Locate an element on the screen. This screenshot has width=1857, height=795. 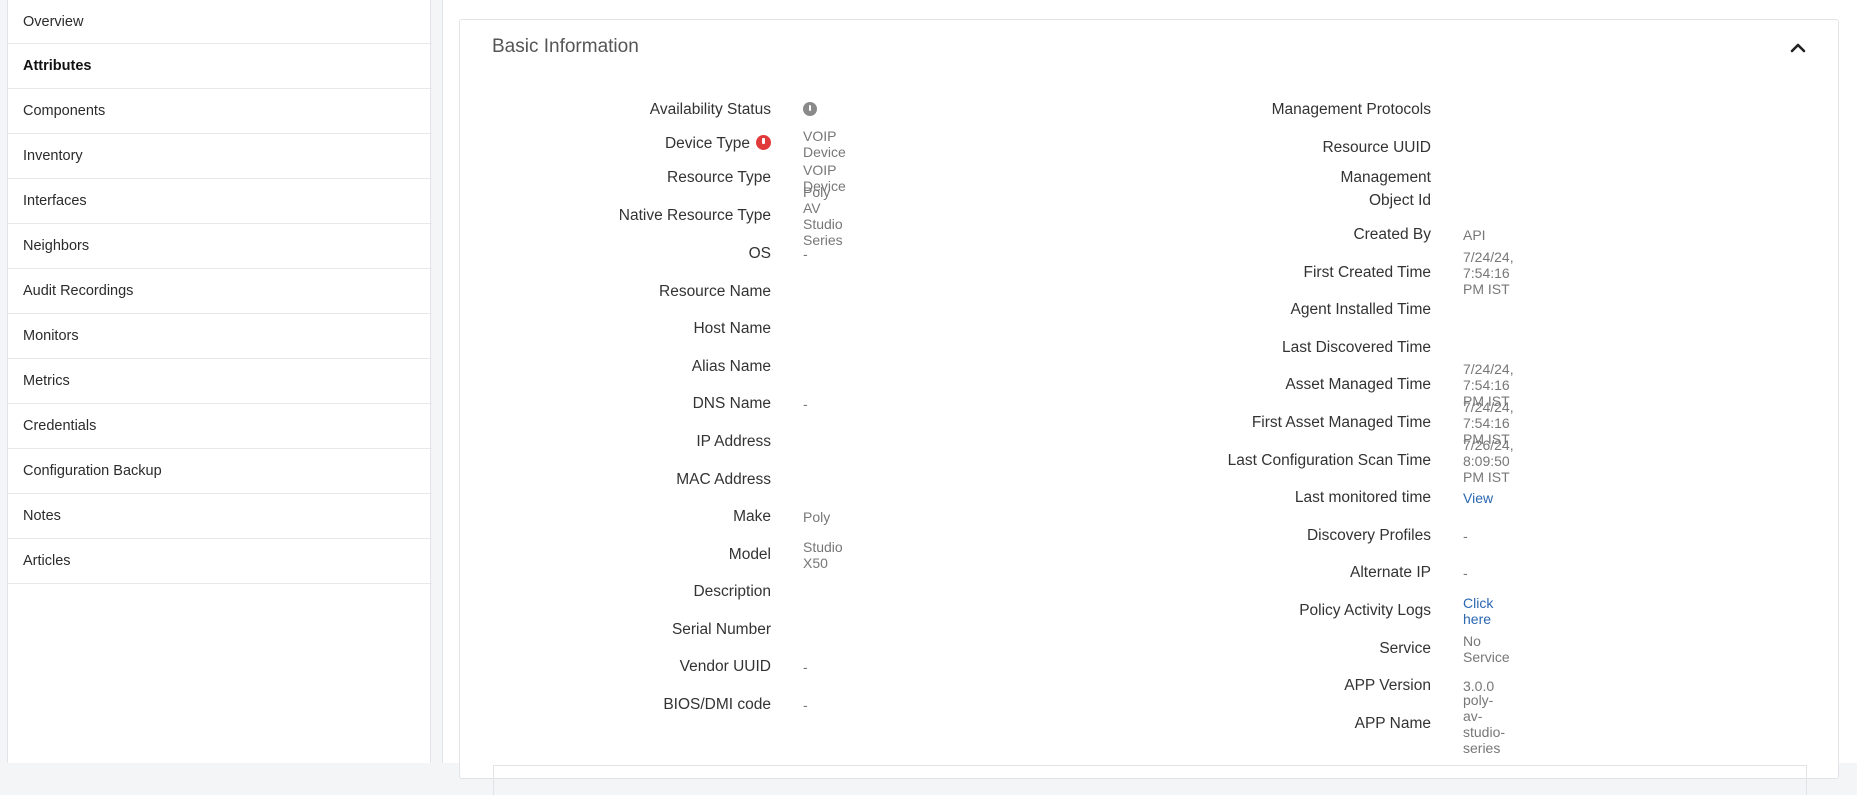
attr-label-line1: Management is located at coordinates (1385, 177).